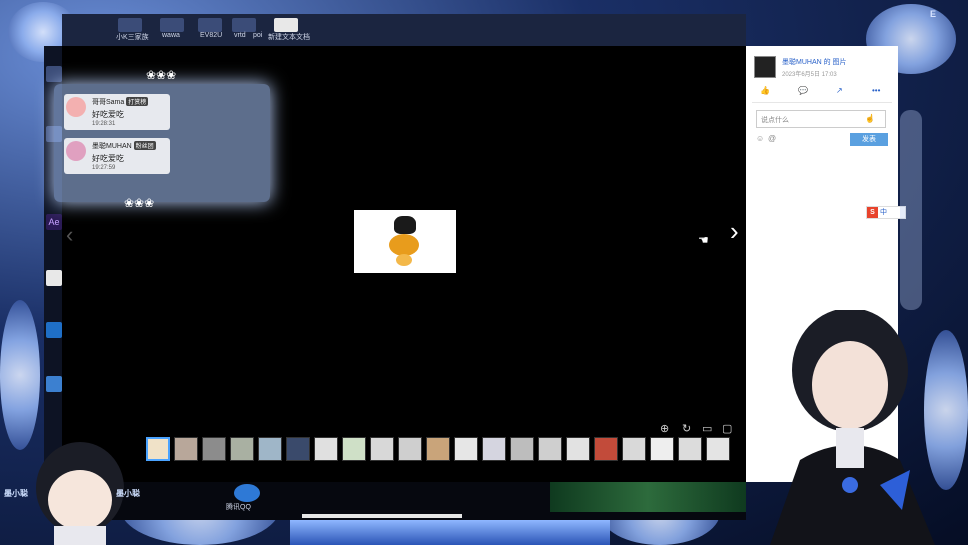 The height and width of the screenshot is (545, 968). What do you see at coordinates (240, 35) in the screenshot?
I see `desktop-icon-label: vrtd` at bounding box center [240, 35].